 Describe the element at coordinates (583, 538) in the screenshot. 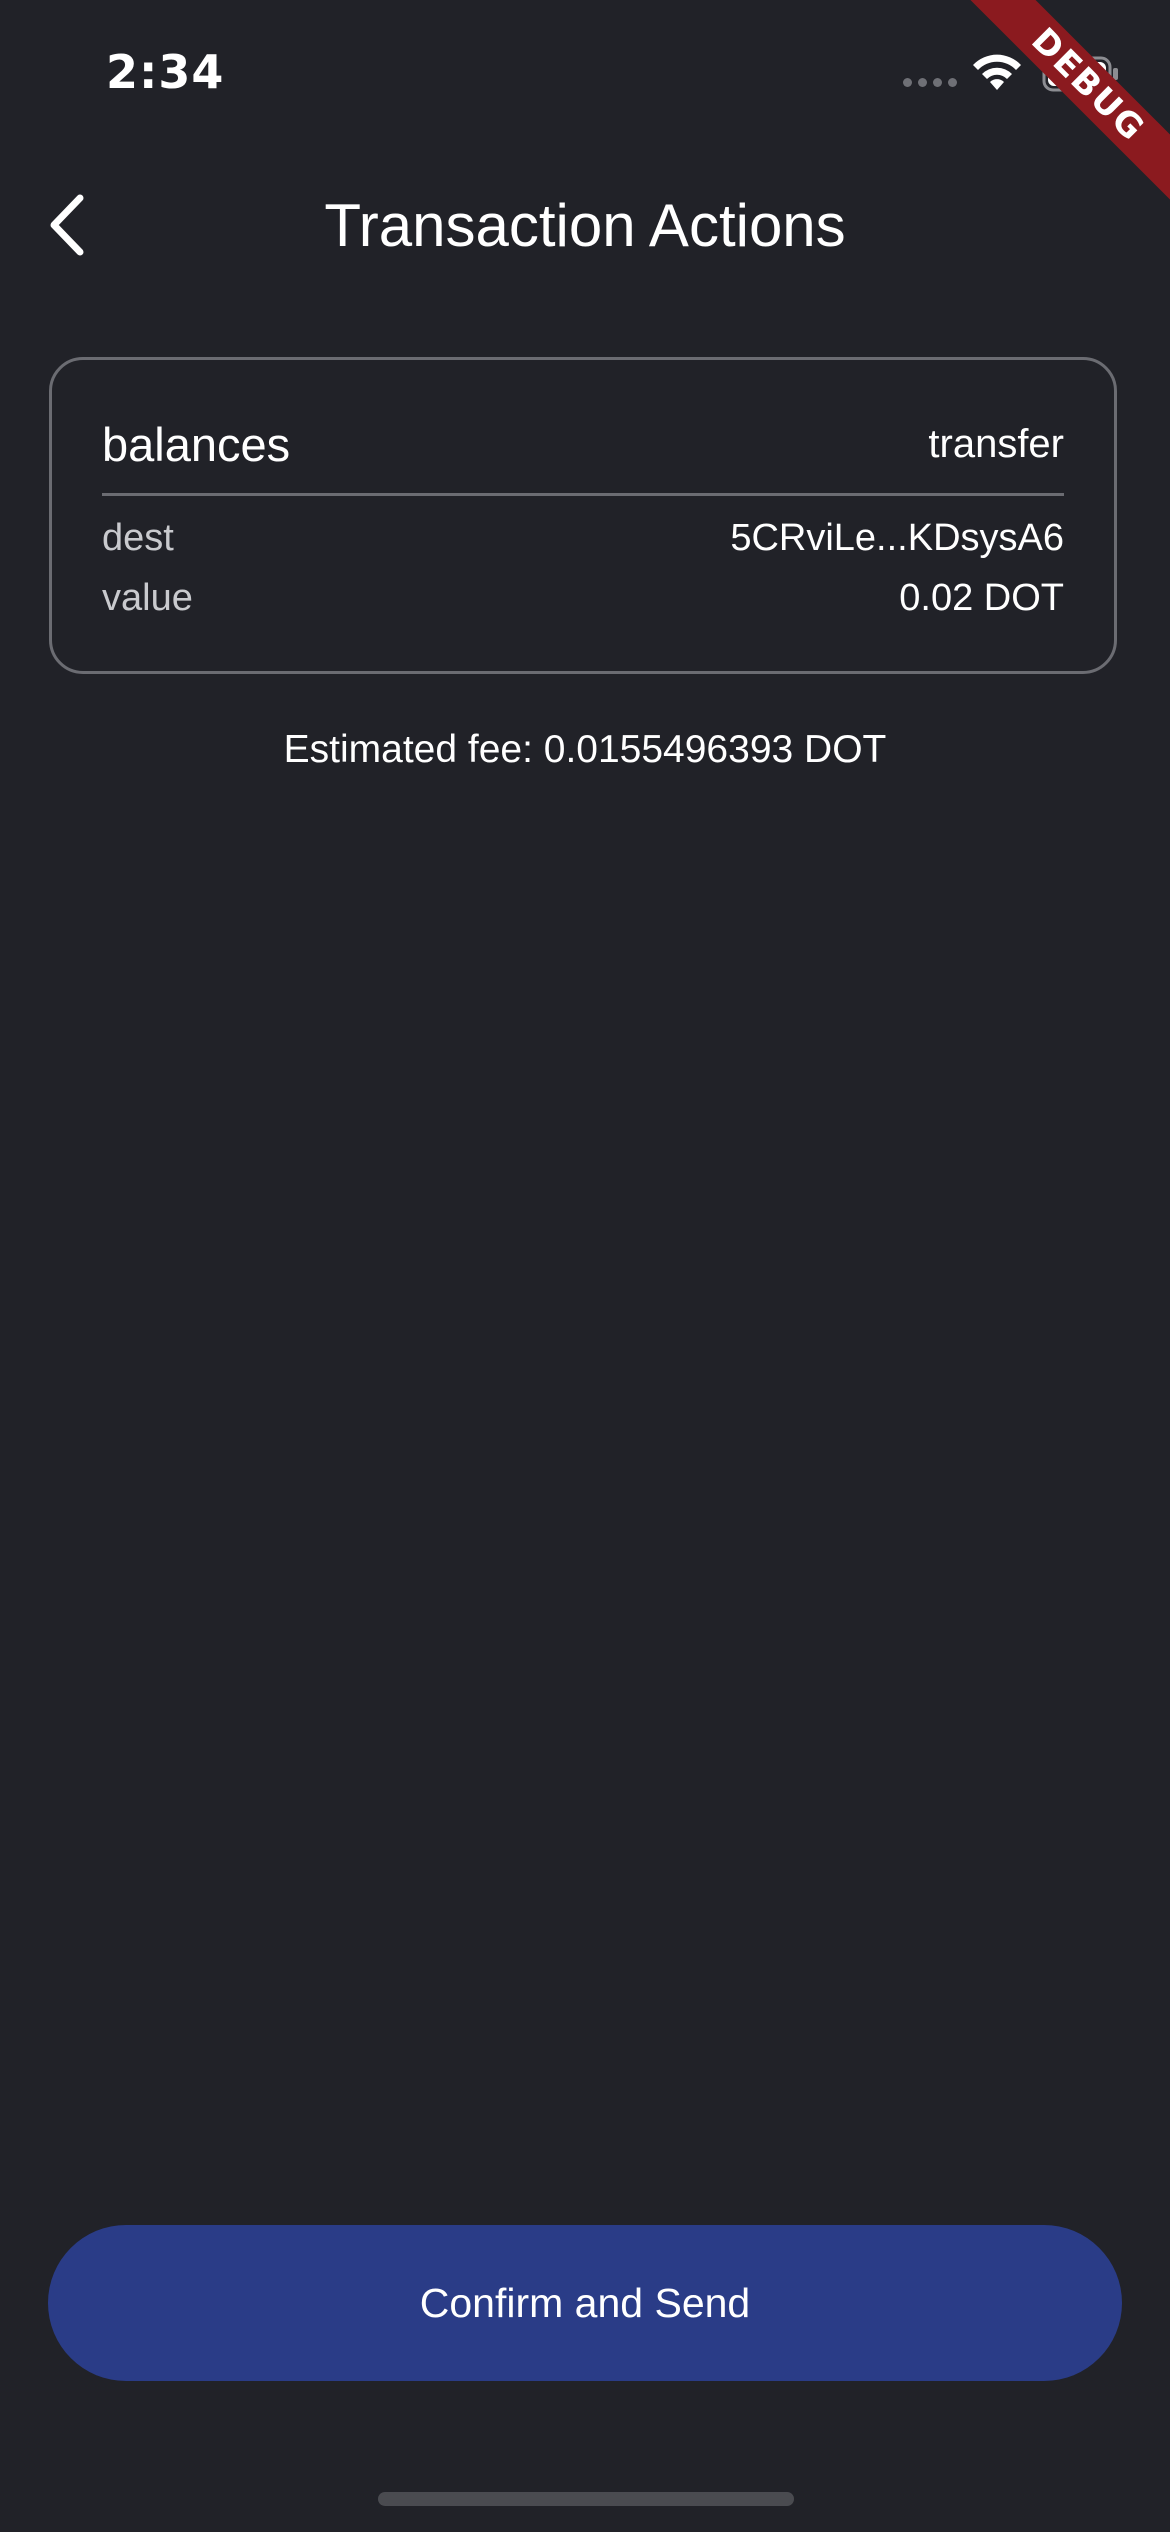

I see `arg-row-dest: dest 5CRviLe...KDsysA6` at that location.